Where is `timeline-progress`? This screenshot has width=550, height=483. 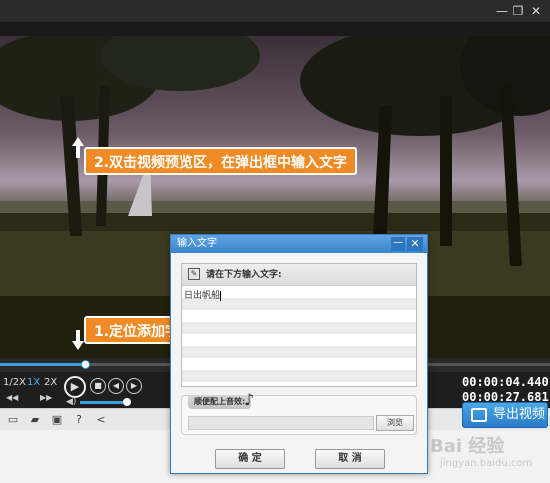 timeline-progress is located at coordinates (43, 364).